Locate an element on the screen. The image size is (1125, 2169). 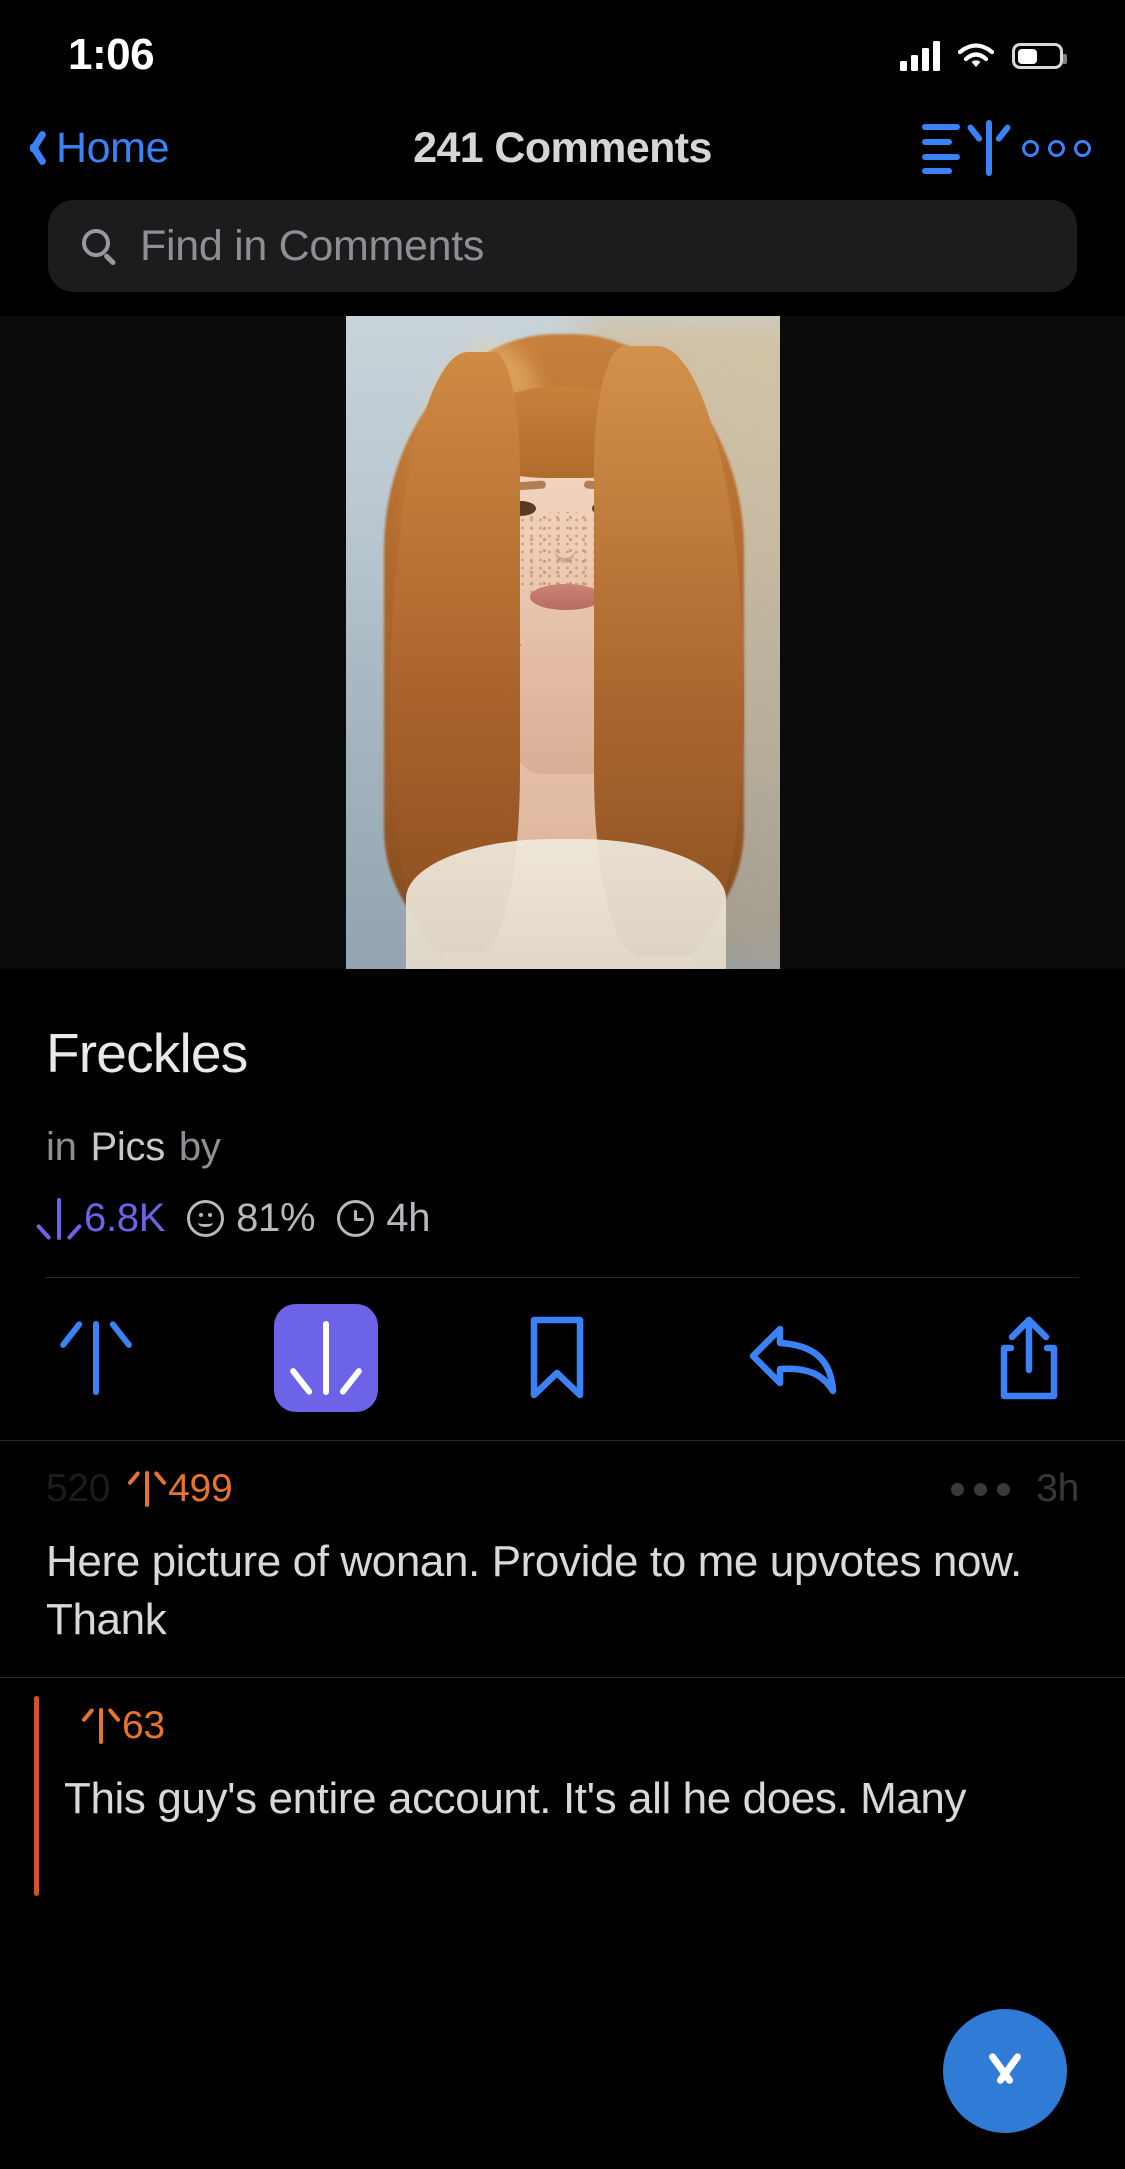
post-by-label: by is located at coordinates (199, 1147).